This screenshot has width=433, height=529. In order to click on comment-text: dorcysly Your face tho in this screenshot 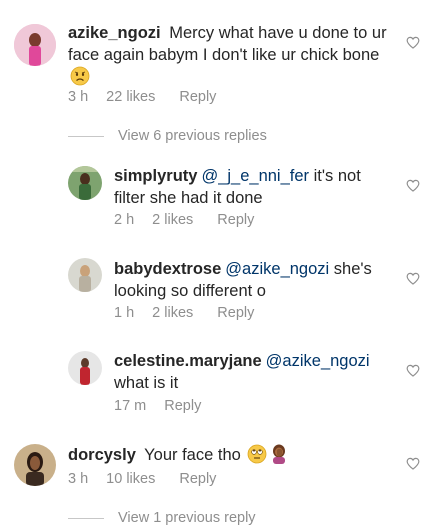, I will do `click(228, 457)`.